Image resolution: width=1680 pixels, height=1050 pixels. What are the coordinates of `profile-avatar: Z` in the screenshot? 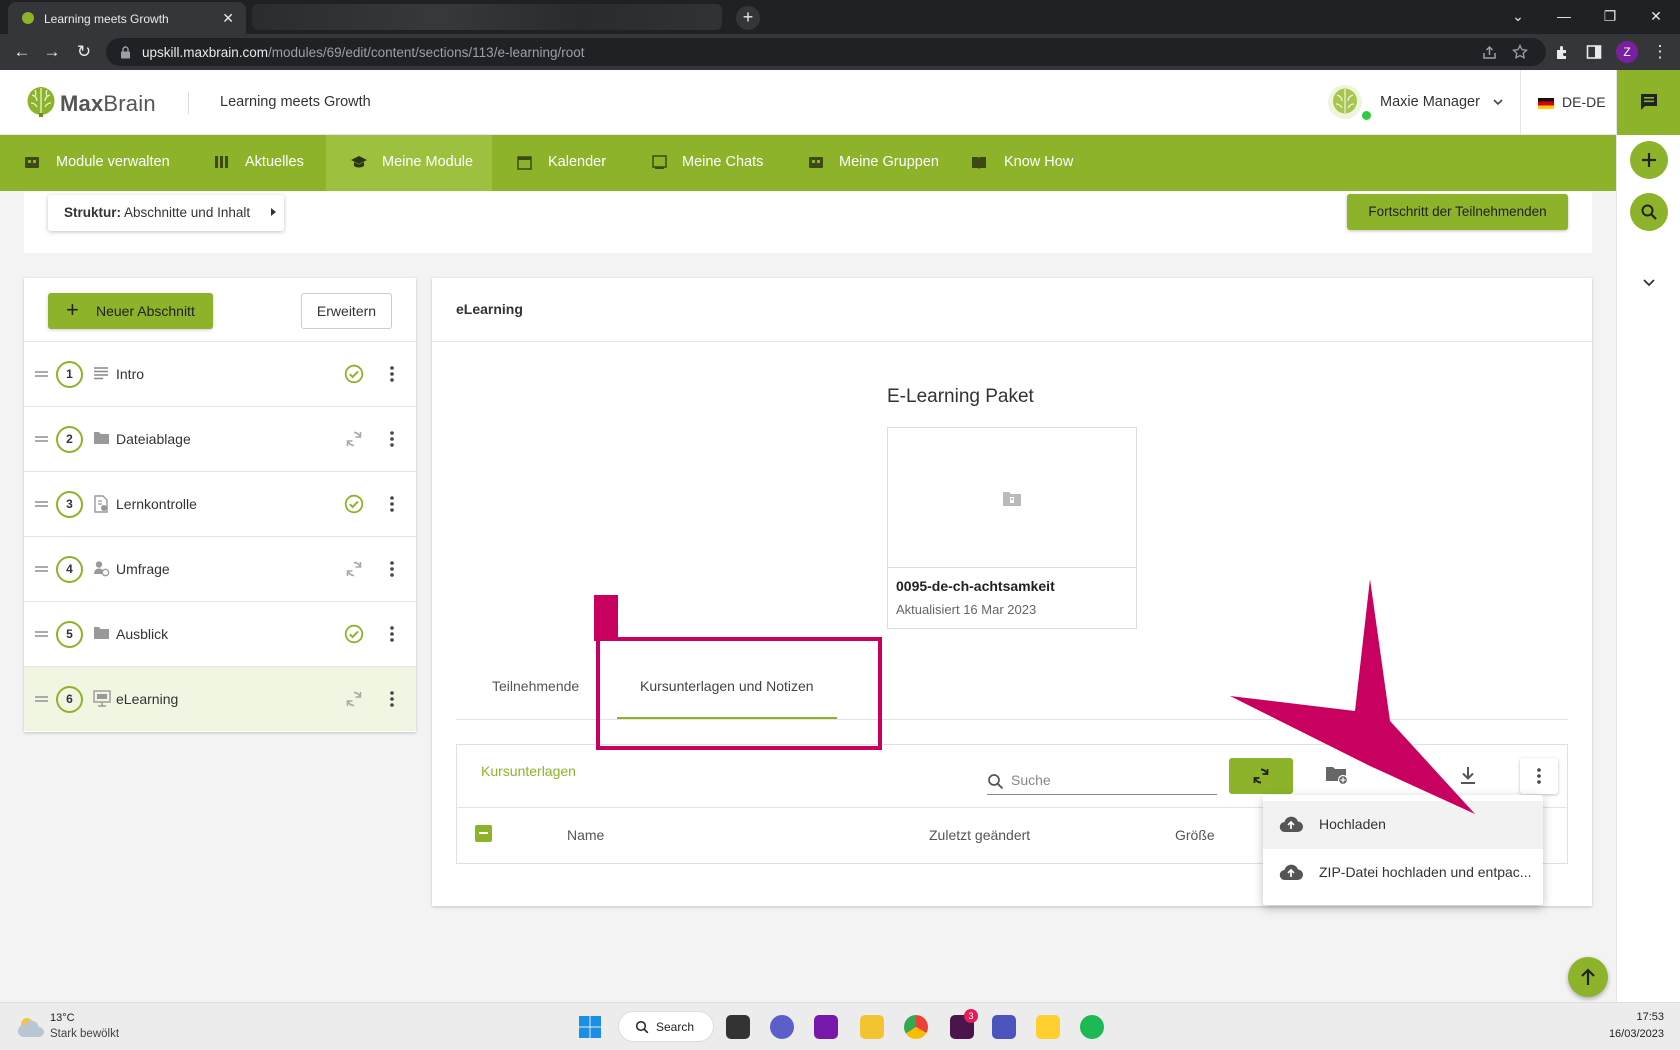 It's located at (1627, 52).